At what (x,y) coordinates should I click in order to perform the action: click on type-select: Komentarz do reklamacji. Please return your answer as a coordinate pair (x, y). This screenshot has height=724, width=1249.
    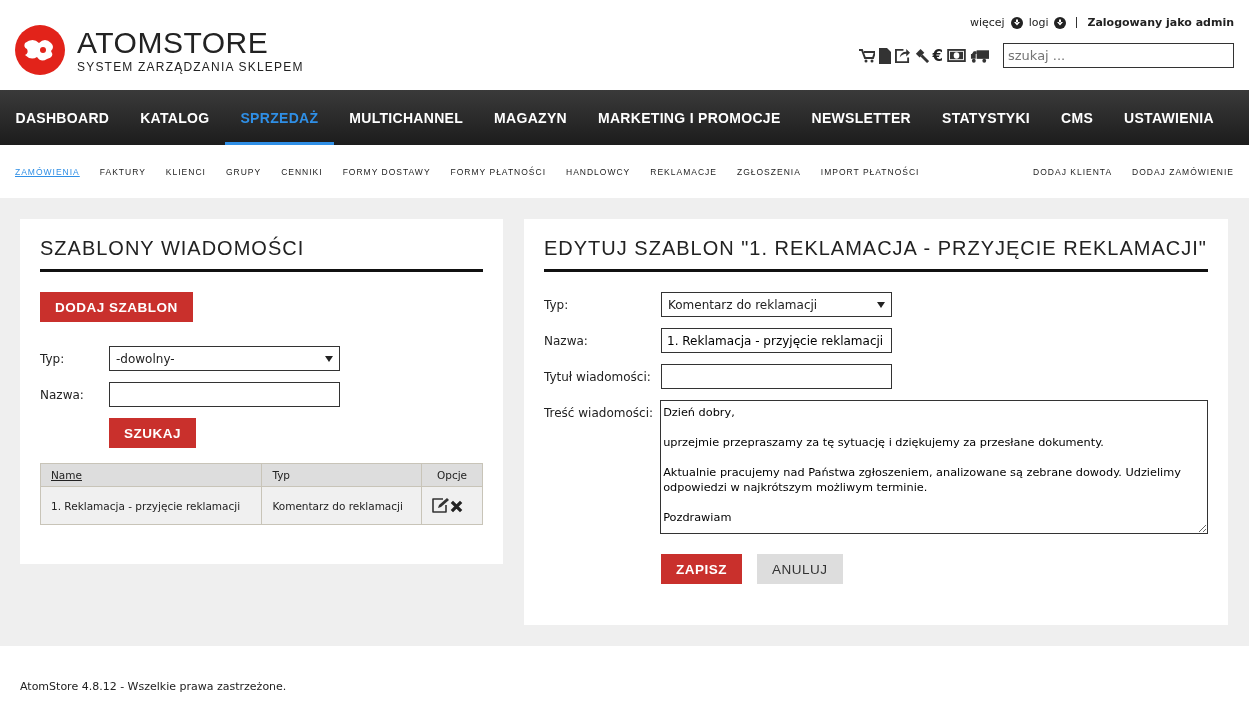
    Looking at the image, I should click on (776, 304).